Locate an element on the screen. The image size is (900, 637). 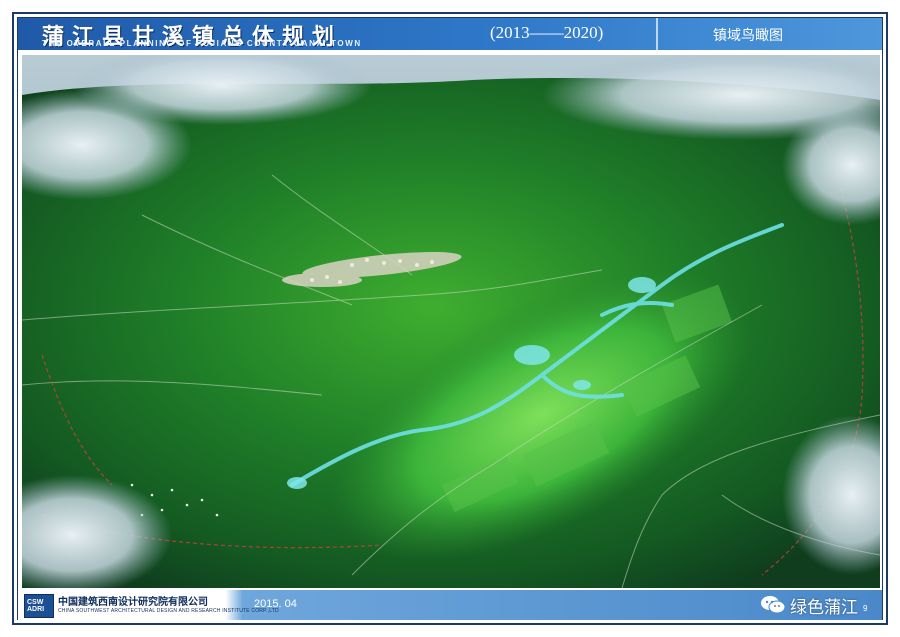
logo-text: CSW ADRI is located at coordinates (36, 606).